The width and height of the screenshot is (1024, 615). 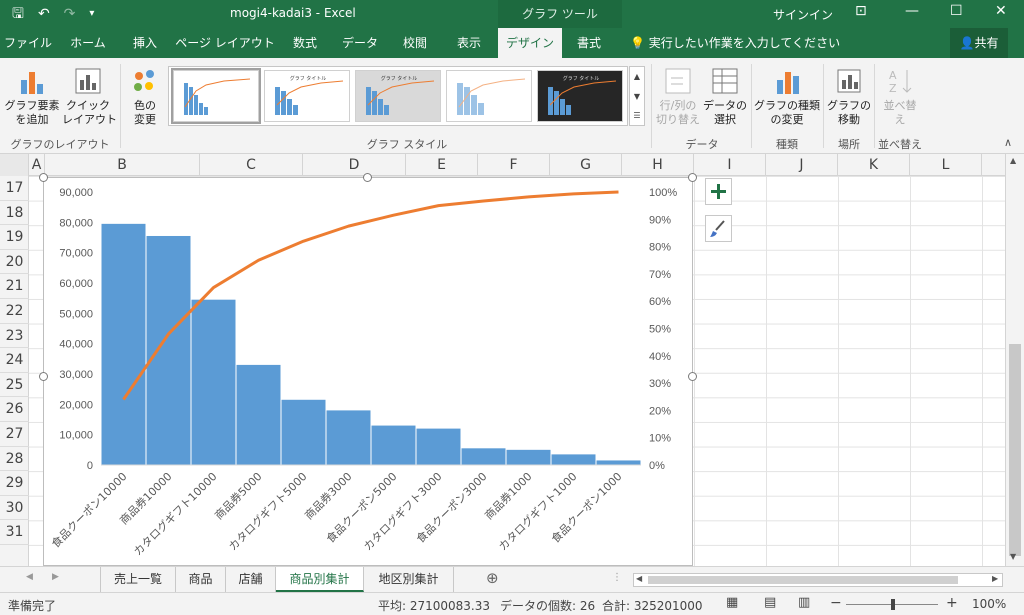 What do you see at coordinates (586, 165) in the screenshot?
I see `column-header: G` at bounding box center [586, 165].